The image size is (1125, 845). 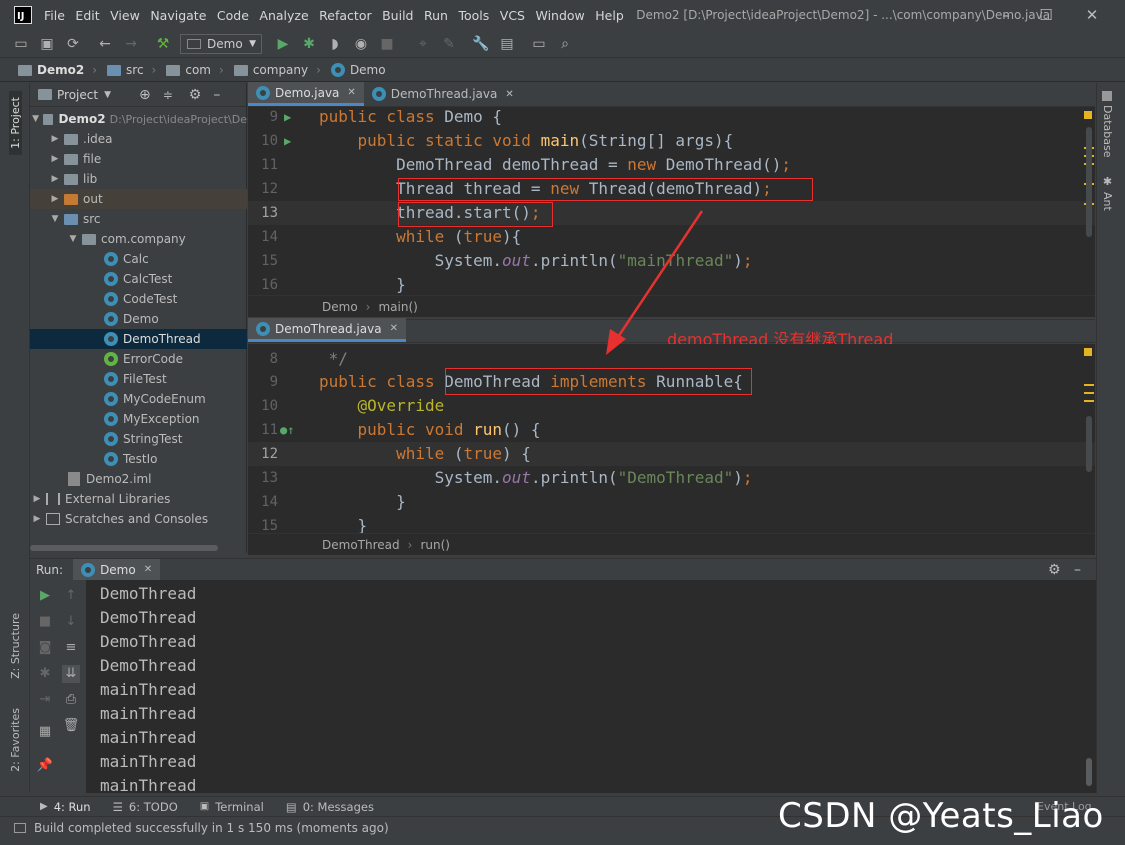 What do you see at coordinates (507, 44) in the screenshot?
I see `project-structure-icon: ▤` at bounding box center [507, 44].